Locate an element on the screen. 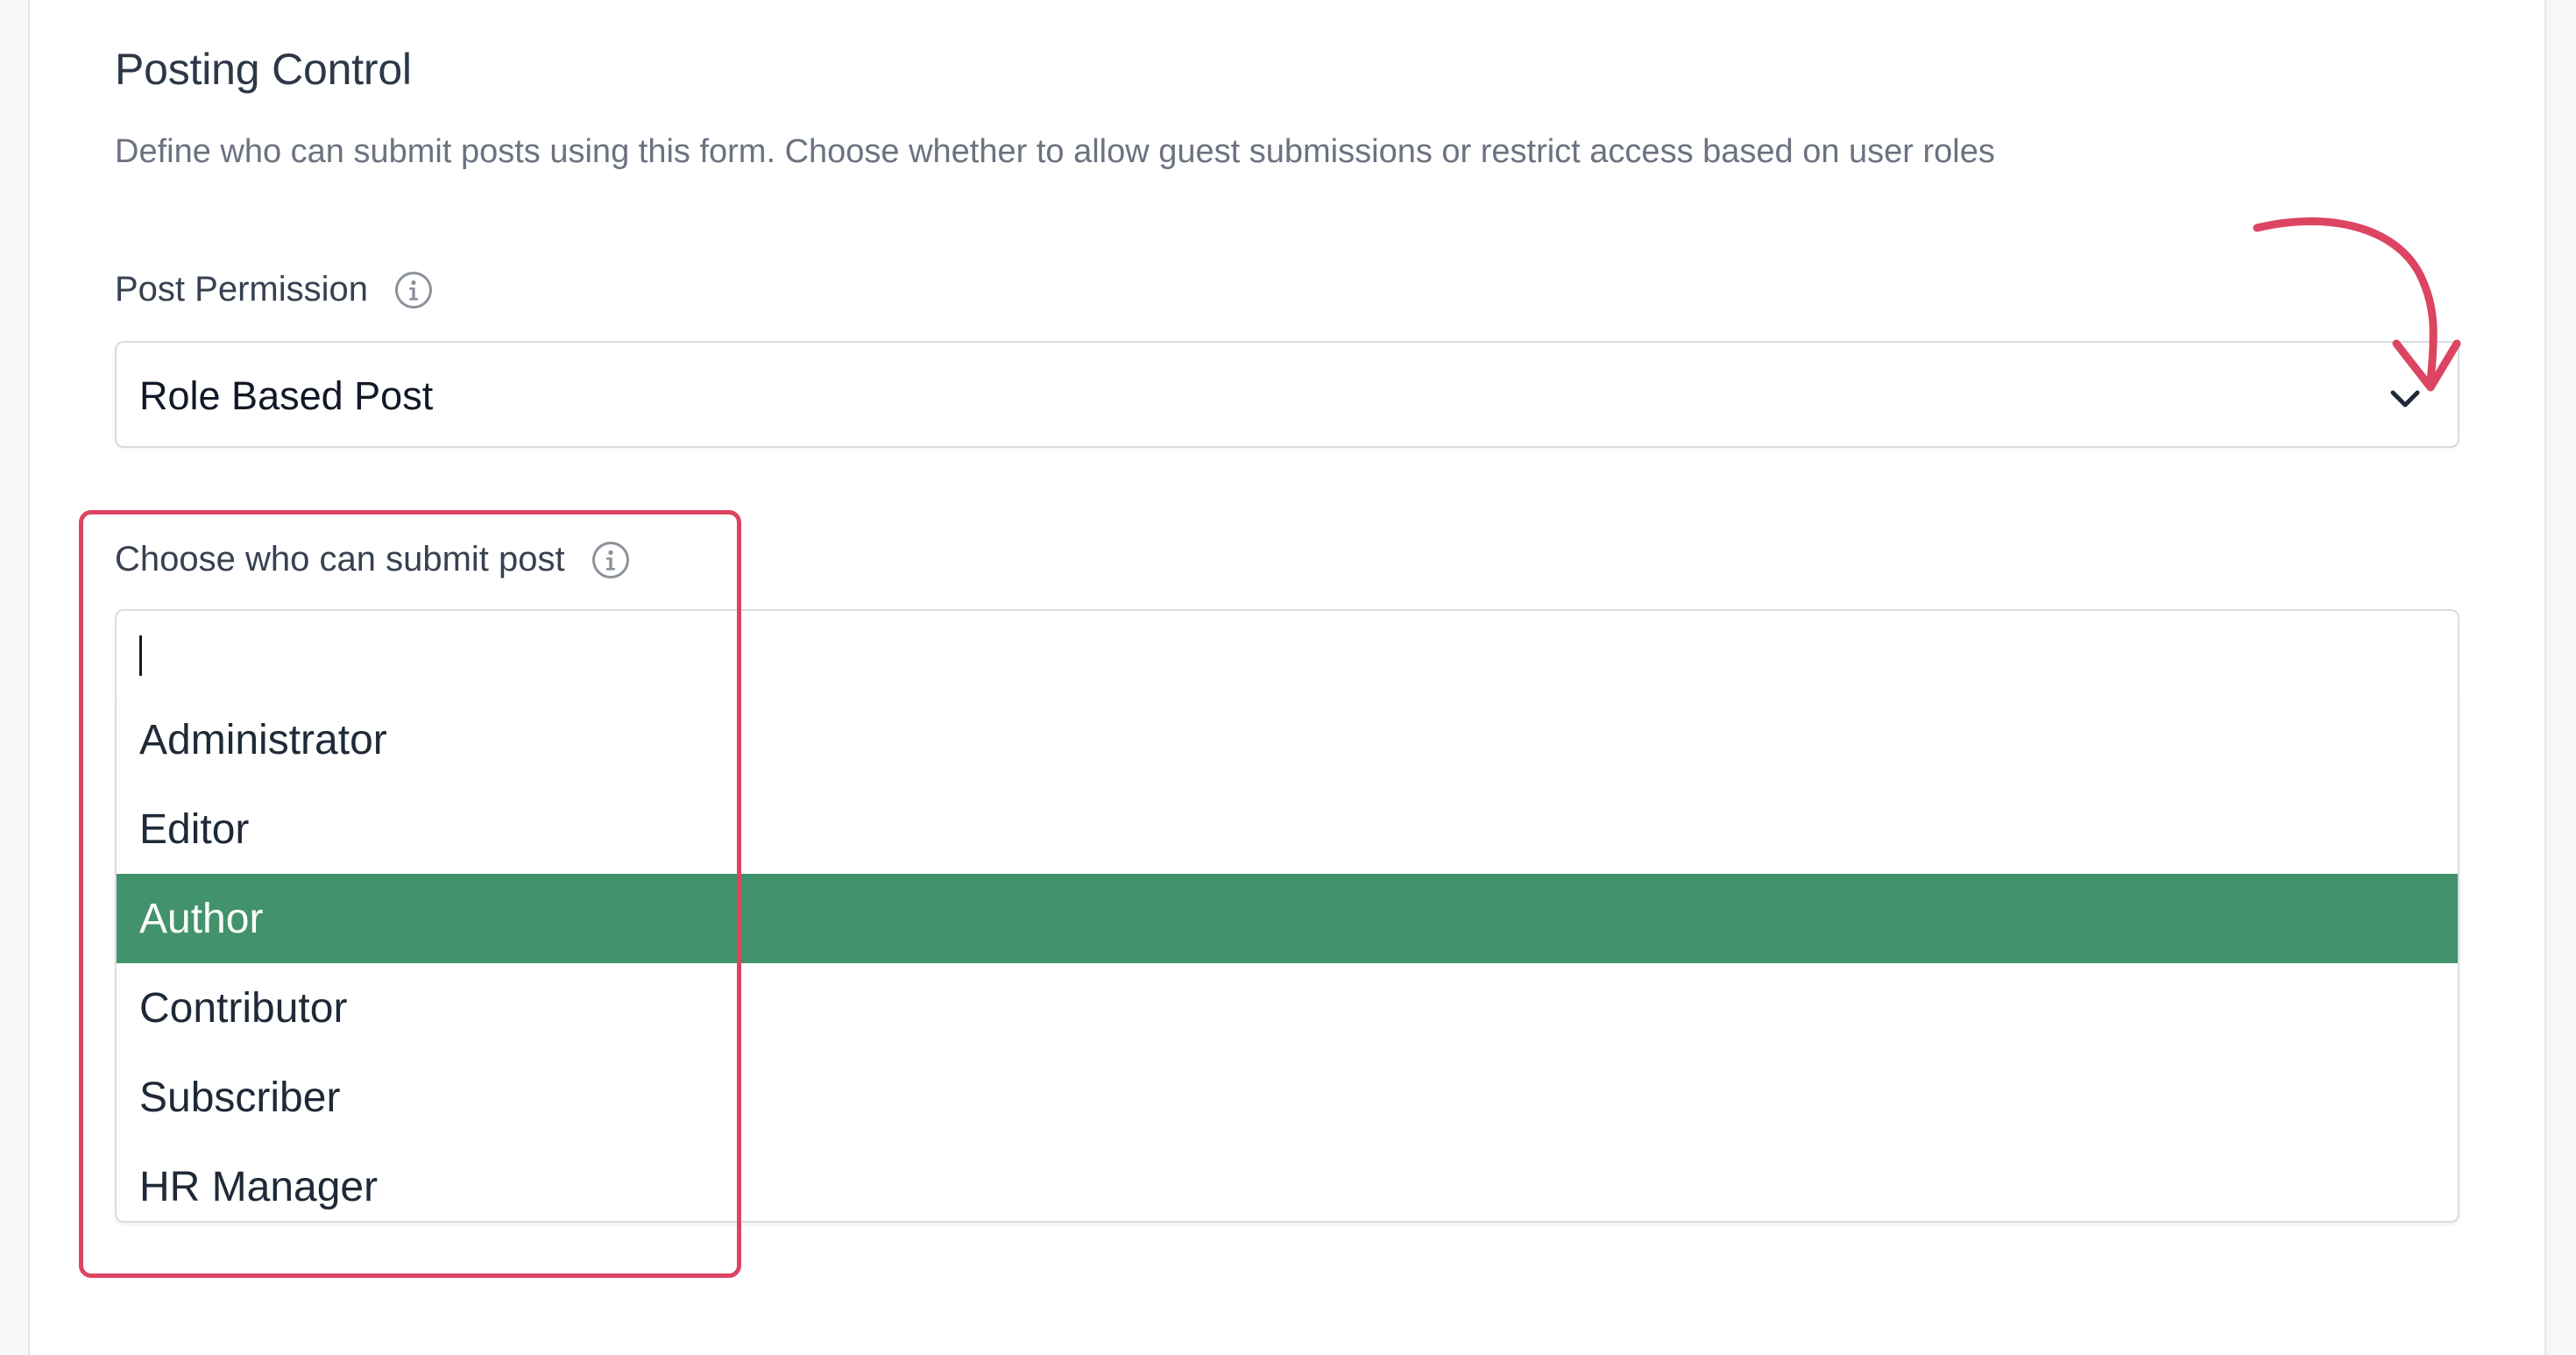 The height and width of the screenshot is (1355, 2576). post-permission-select: Role Based Post is located at coordinates (1287, 395).